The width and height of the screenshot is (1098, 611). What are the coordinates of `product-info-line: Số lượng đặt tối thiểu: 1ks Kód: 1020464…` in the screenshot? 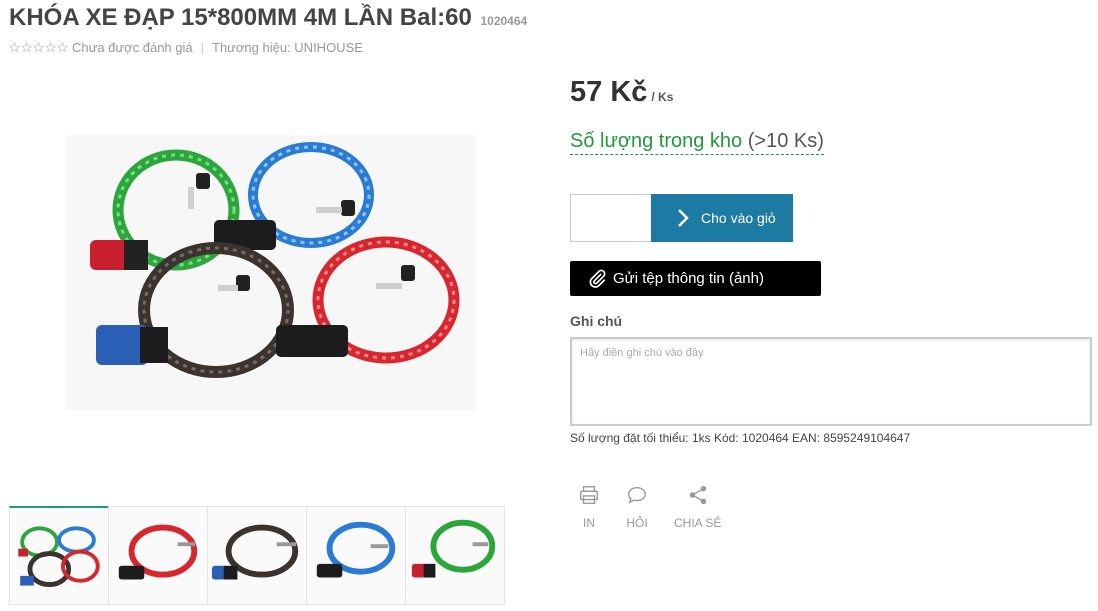 It's located at (740, 438).